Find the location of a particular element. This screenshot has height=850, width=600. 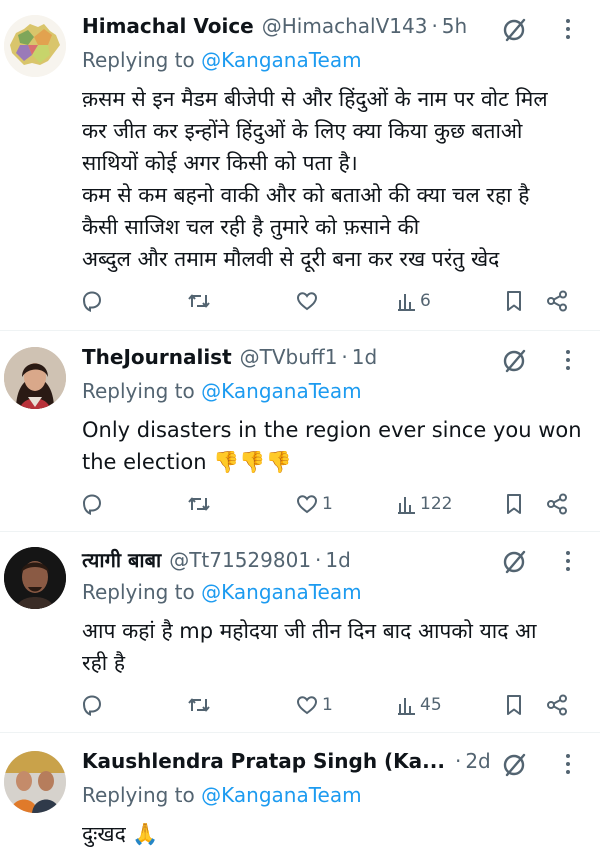

tweet-actions: 1 122 is located at coordinates (300, 504).